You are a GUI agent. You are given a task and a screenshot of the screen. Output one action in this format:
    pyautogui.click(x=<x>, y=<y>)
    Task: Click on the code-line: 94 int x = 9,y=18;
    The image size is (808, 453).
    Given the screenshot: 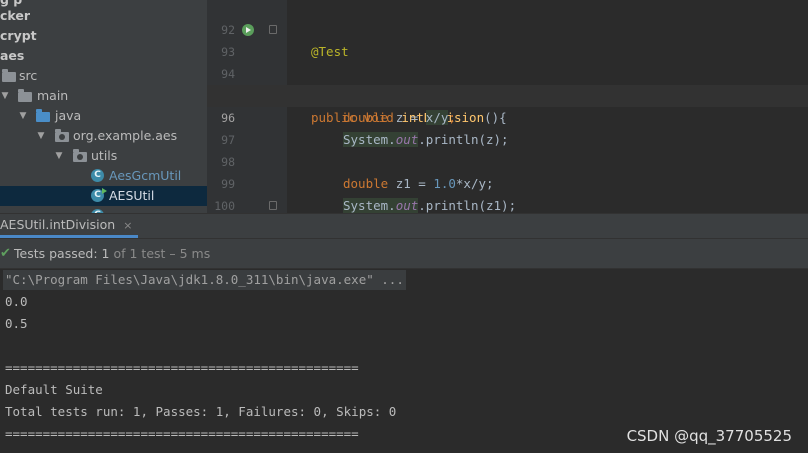 What is the action you would take?
    pyautogui.click(x=507, y=72)
    